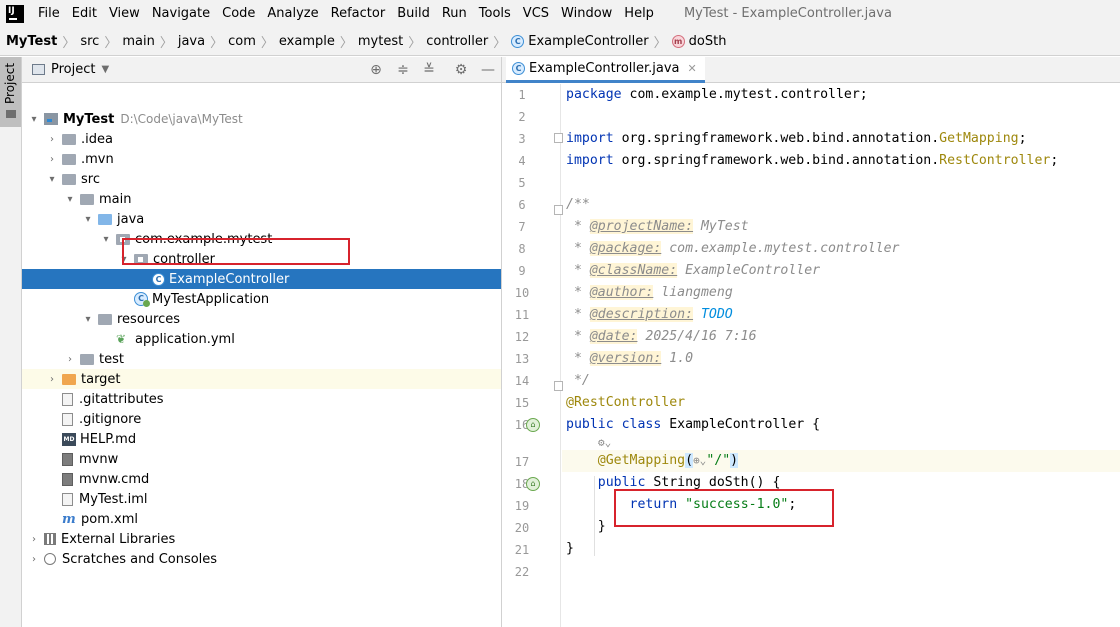 This screenshot has height=627, width=1120. What do you see at coordinates (454, 13) in the screenshot?
I see `menu-run: Run` at bounding box center [454, 13].